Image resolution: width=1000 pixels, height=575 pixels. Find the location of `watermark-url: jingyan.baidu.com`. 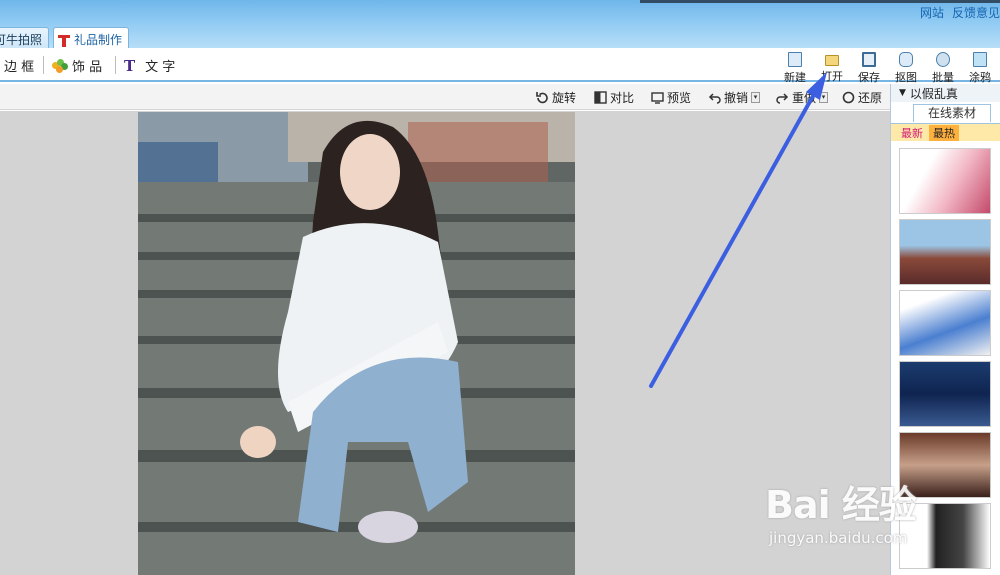

watermark-url: jingyan.baidu.com is located at coordinates (838, 538).